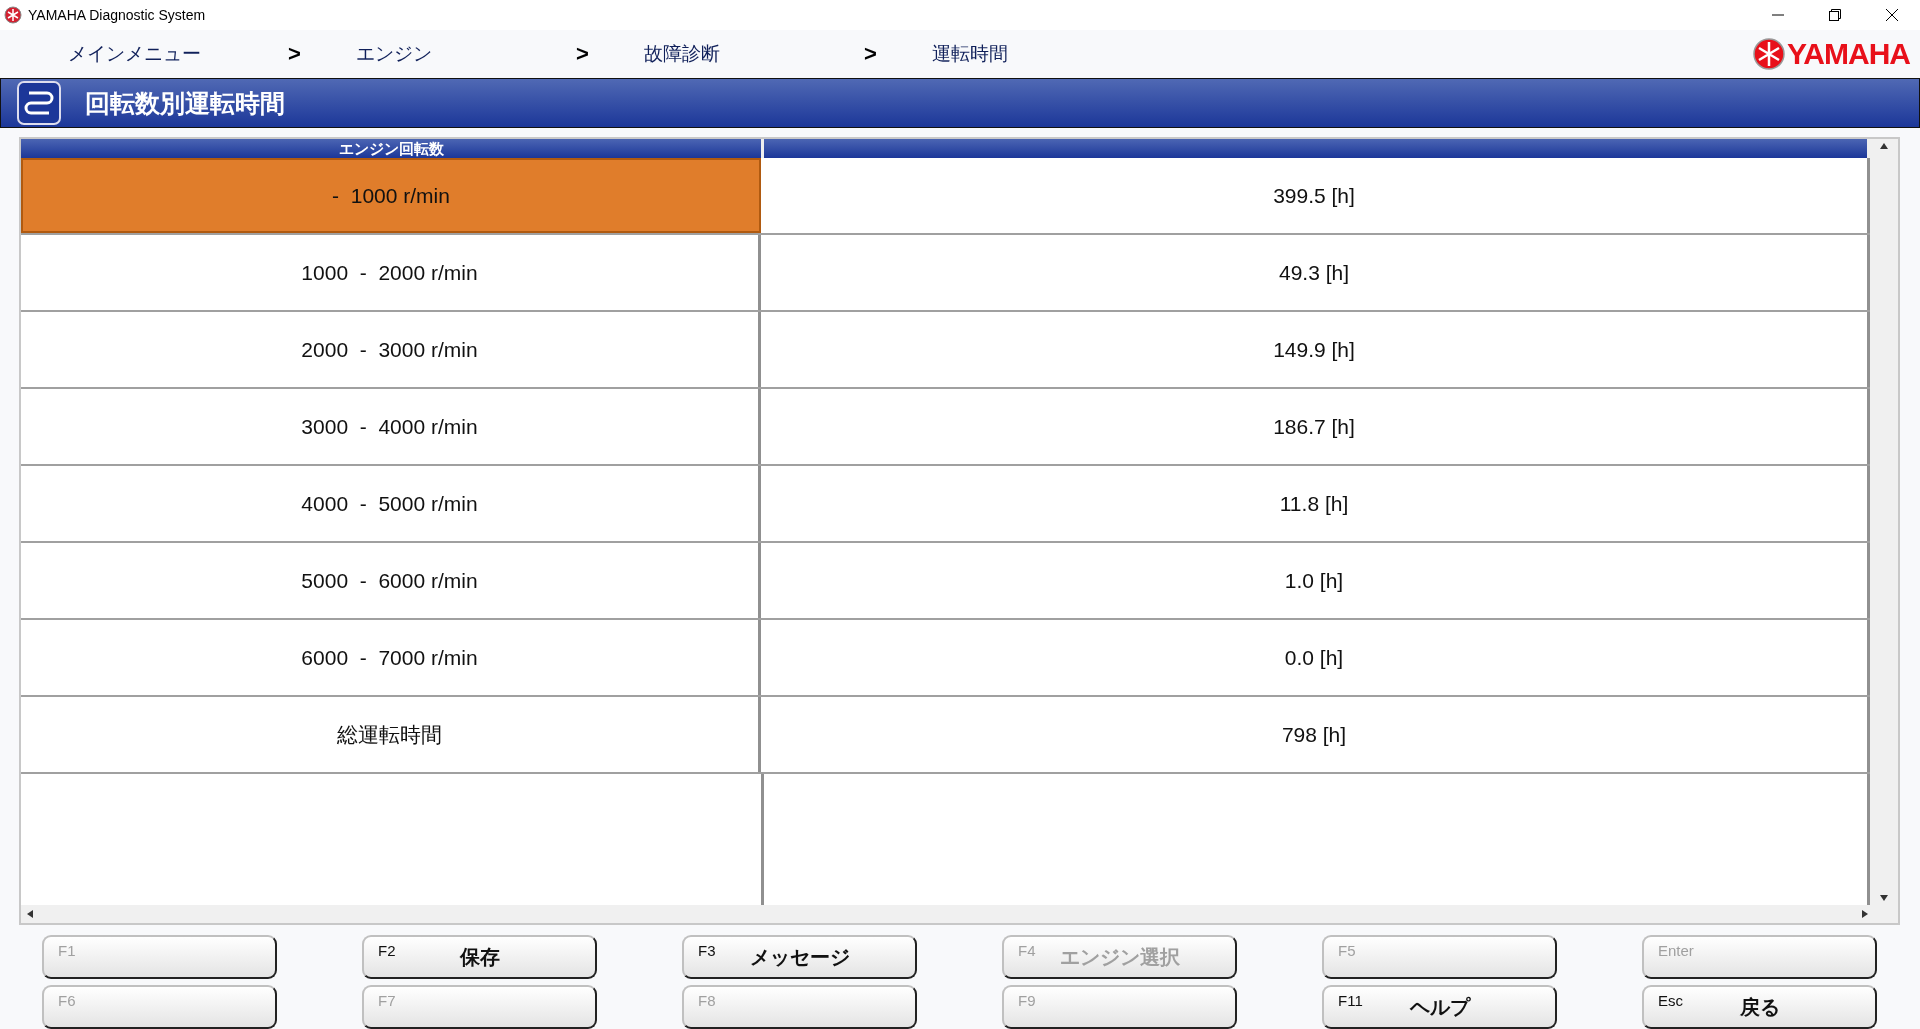 The width and height of the screenshot is (1920, 1029). I want to click on brand-logo: YAMAHA, so click(1848, 54).